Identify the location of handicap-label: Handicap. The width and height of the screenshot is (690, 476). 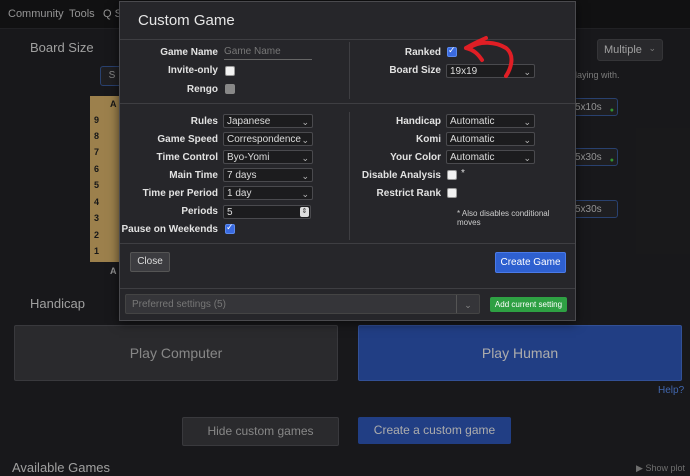
(418, 121).